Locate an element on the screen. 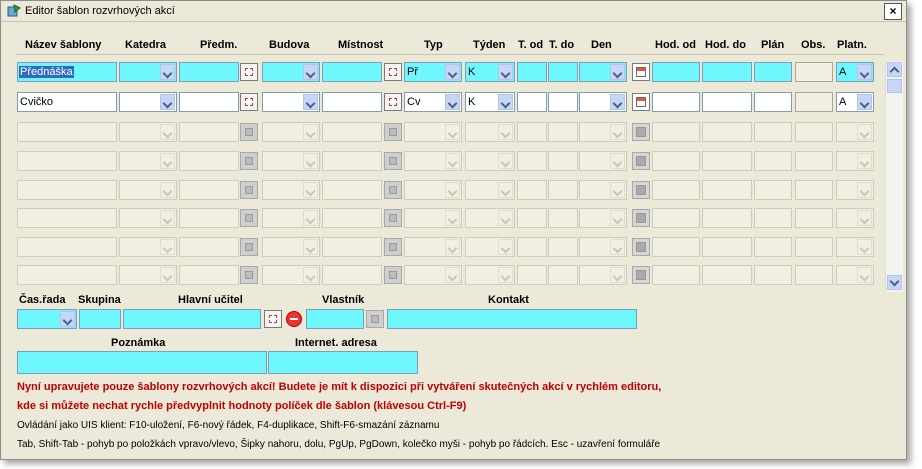 Image resolution: width=922 pixels, height=469 pixels. row-1-den-select is located at coordinates (603, 72).